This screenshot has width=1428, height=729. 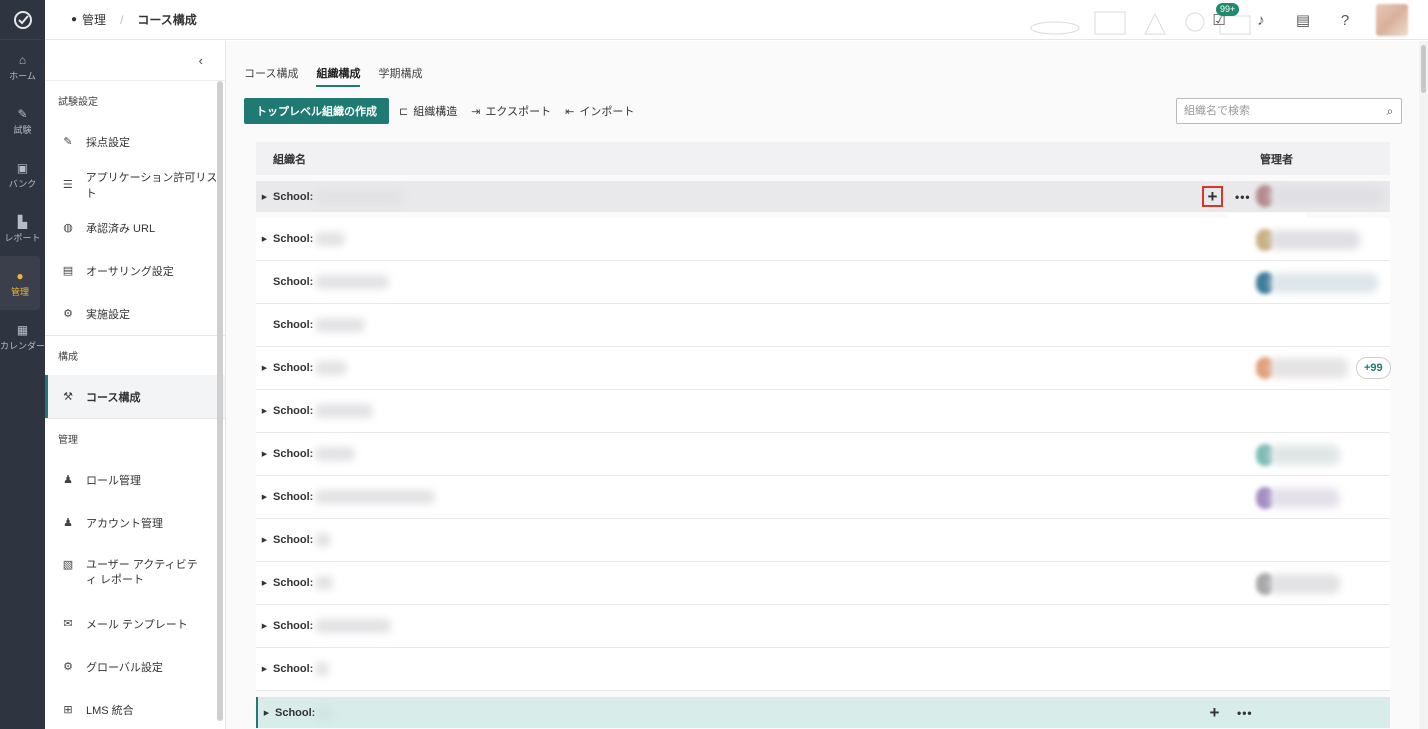 What do you see at coordinates (1392, 20) in the screenshot?
I see `user-avatar` at bounding box center [1392, 20].